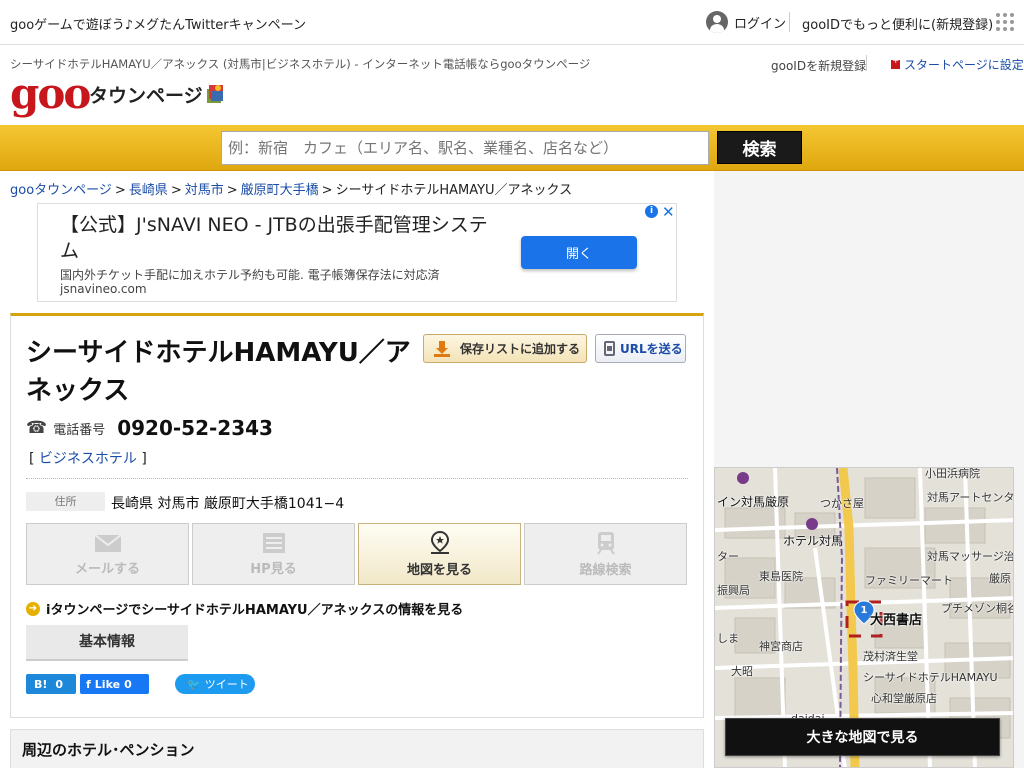  What do you see at coordinates (442, 348) in the screenshot?
I see `download-icon` at bounding box center [442, 348].